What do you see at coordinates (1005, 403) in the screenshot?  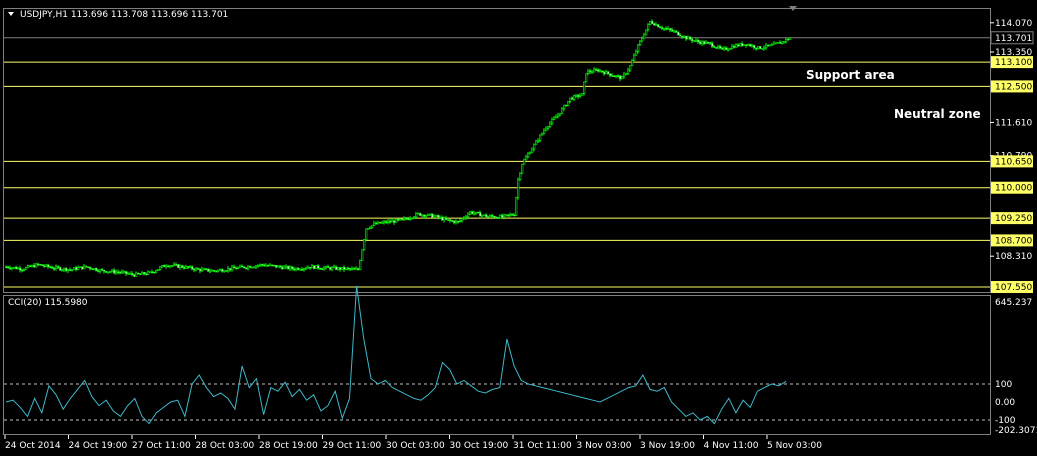 I see `indicator-axis-label: 0.00` at bounding box center [1005, 403].